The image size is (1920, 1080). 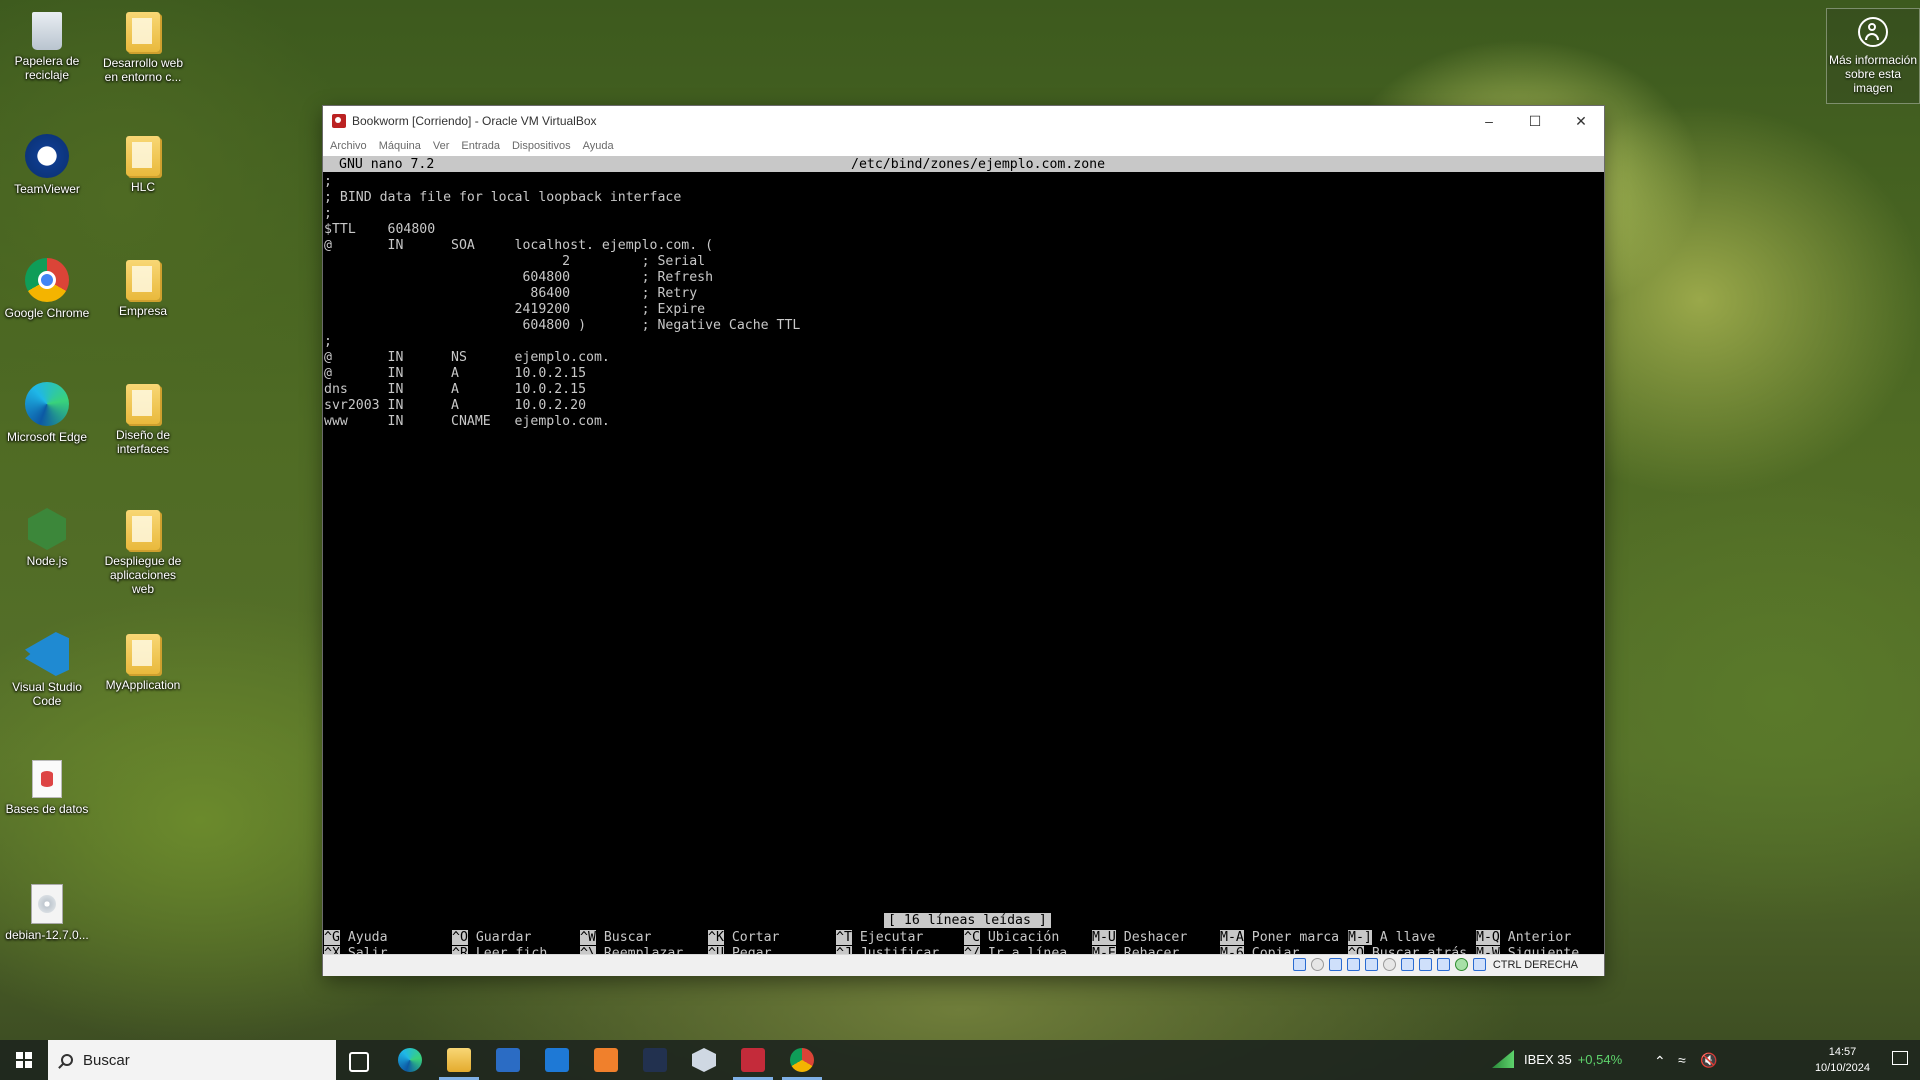 What do you see at coordinates (480, 146) in the screenshot?
I see `menu-entrada: Entrada` at bounding box center [480, 146].